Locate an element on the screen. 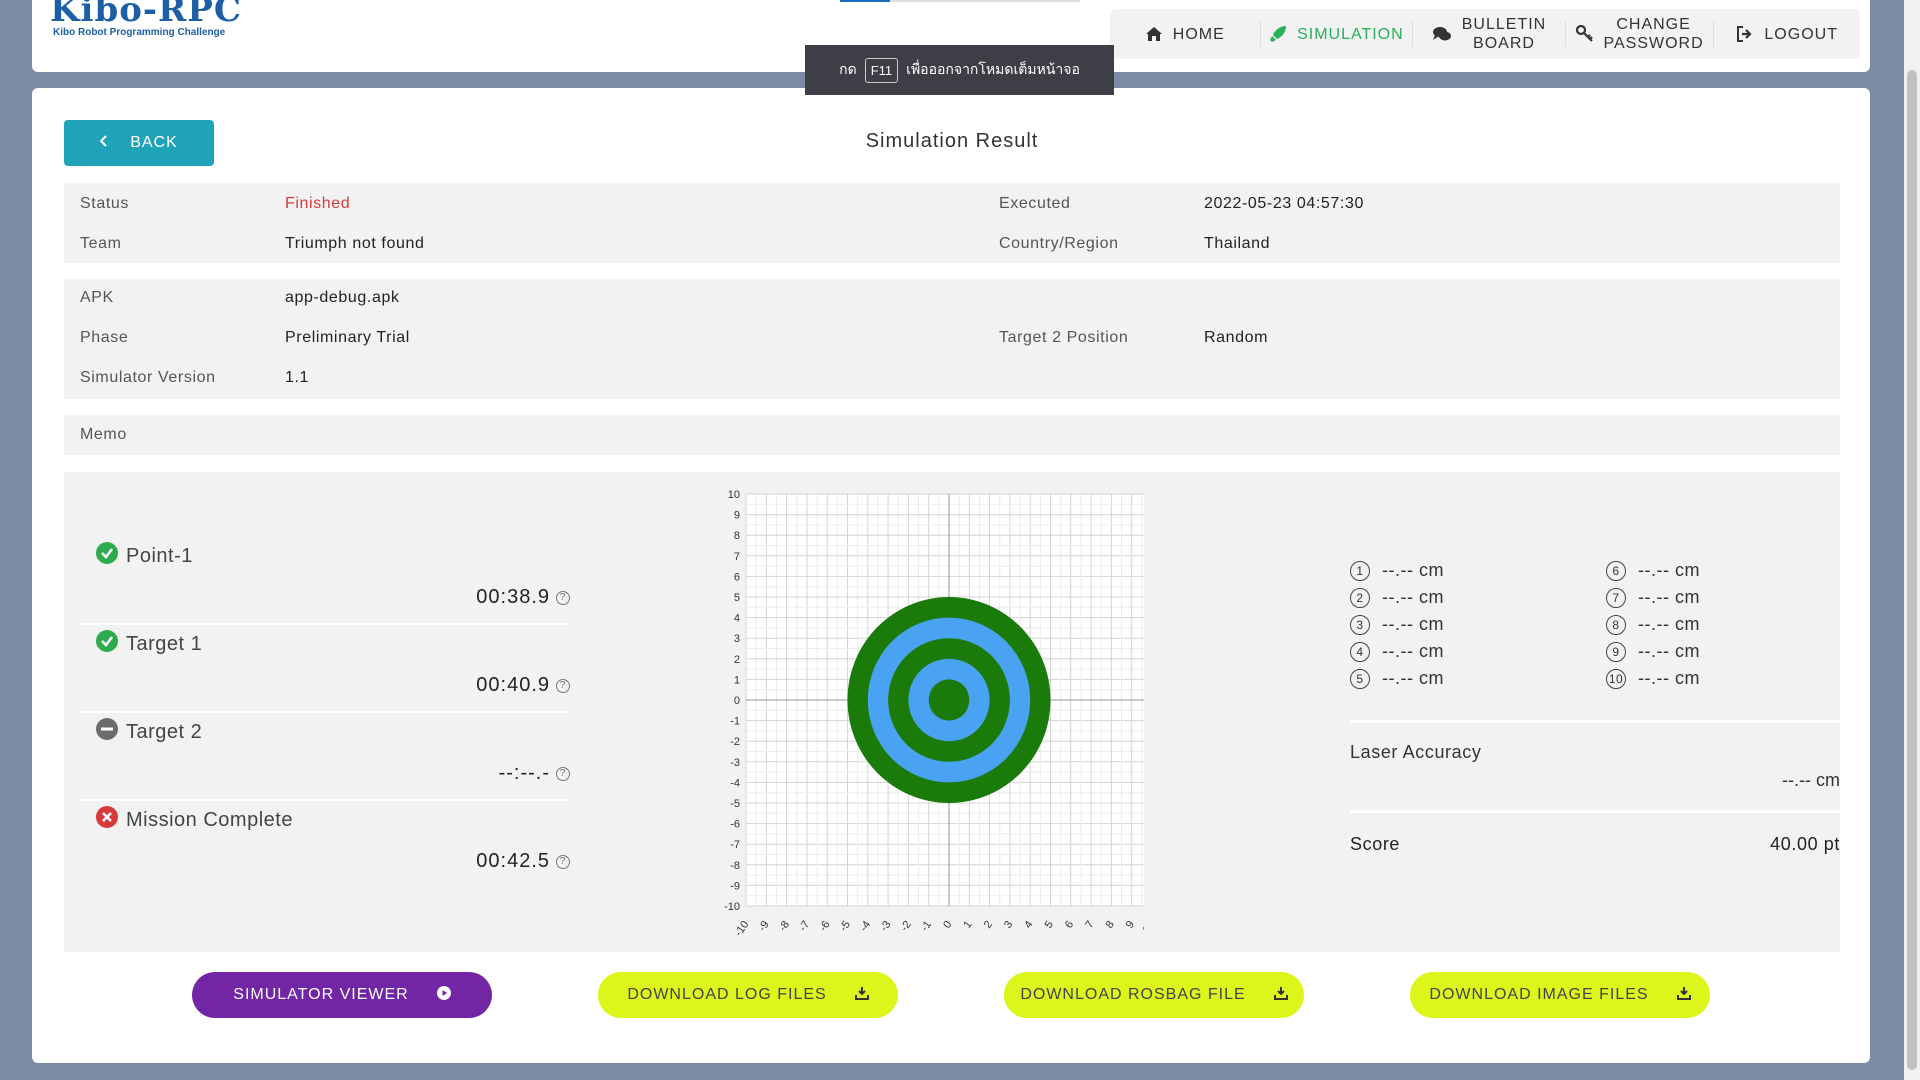 This screenshot has width=1920, height=1080. download-log-label: DOWNLOAD LOG FILES is located at coordinates (727, 994).